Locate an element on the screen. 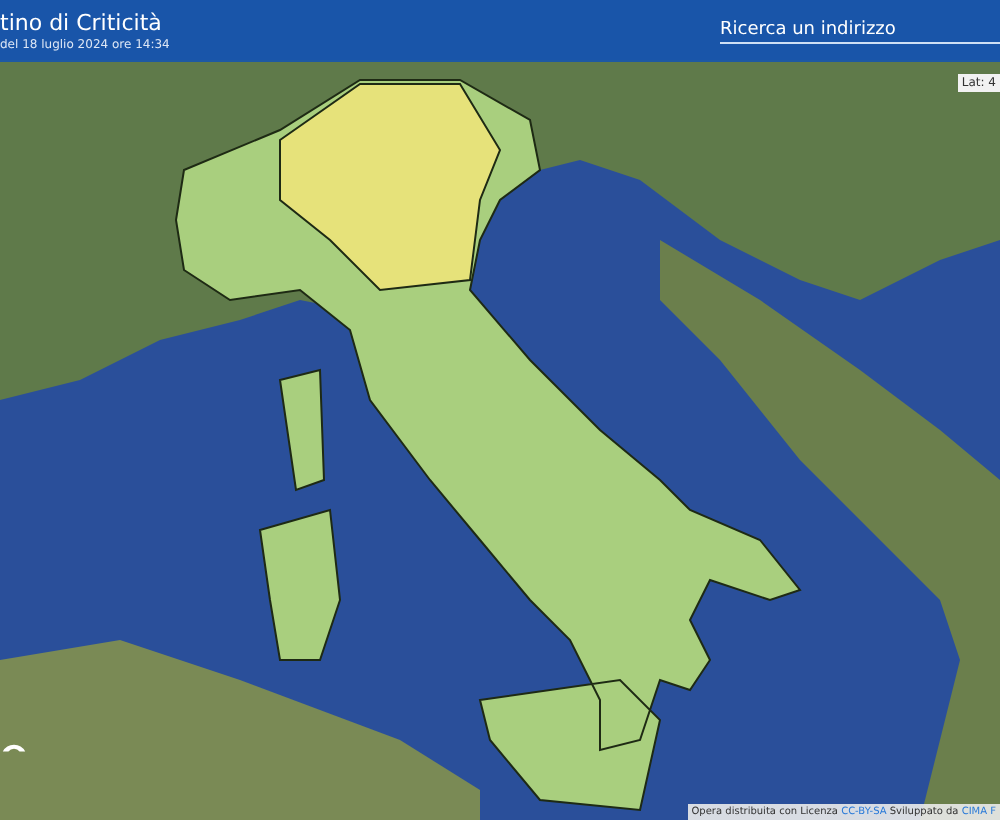 The height and width of the screenshot is (820, 1000). page-title: tino di Criticità is located at coordinates (82, 22).